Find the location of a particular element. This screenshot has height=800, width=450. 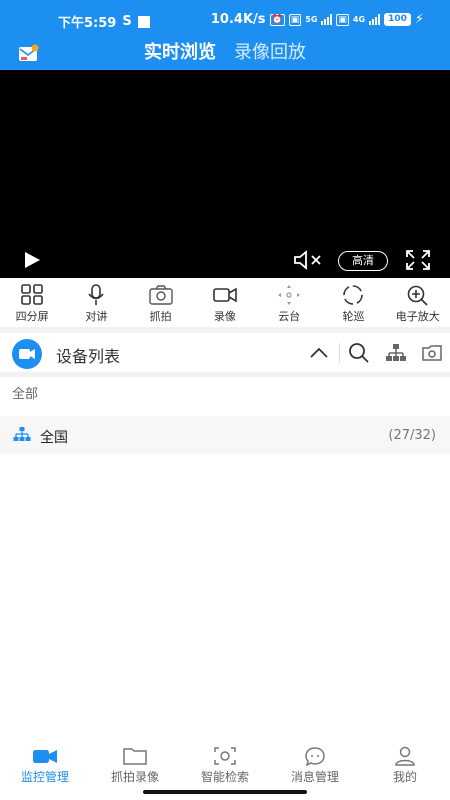

control-toolbar: 四分屏 对讲 抓拍 录像 云台 轮巡 电子放大 is located at coordinates (225, 303).